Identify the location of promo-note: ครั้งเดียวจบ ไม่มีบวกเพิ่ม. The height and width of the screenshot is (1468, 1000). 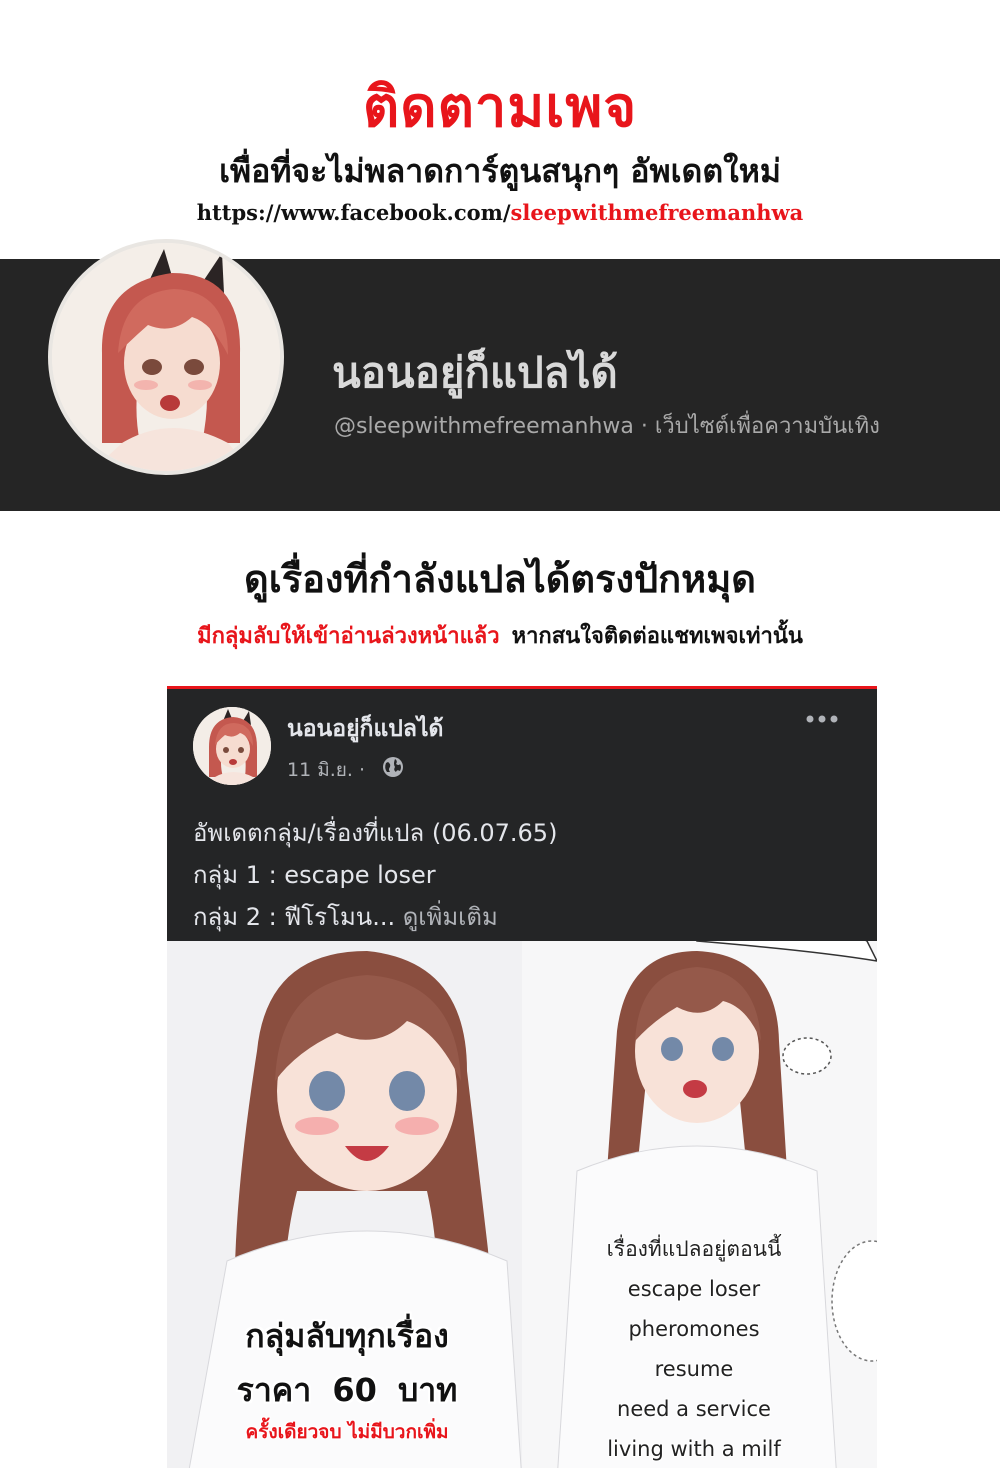
(347, 1432).